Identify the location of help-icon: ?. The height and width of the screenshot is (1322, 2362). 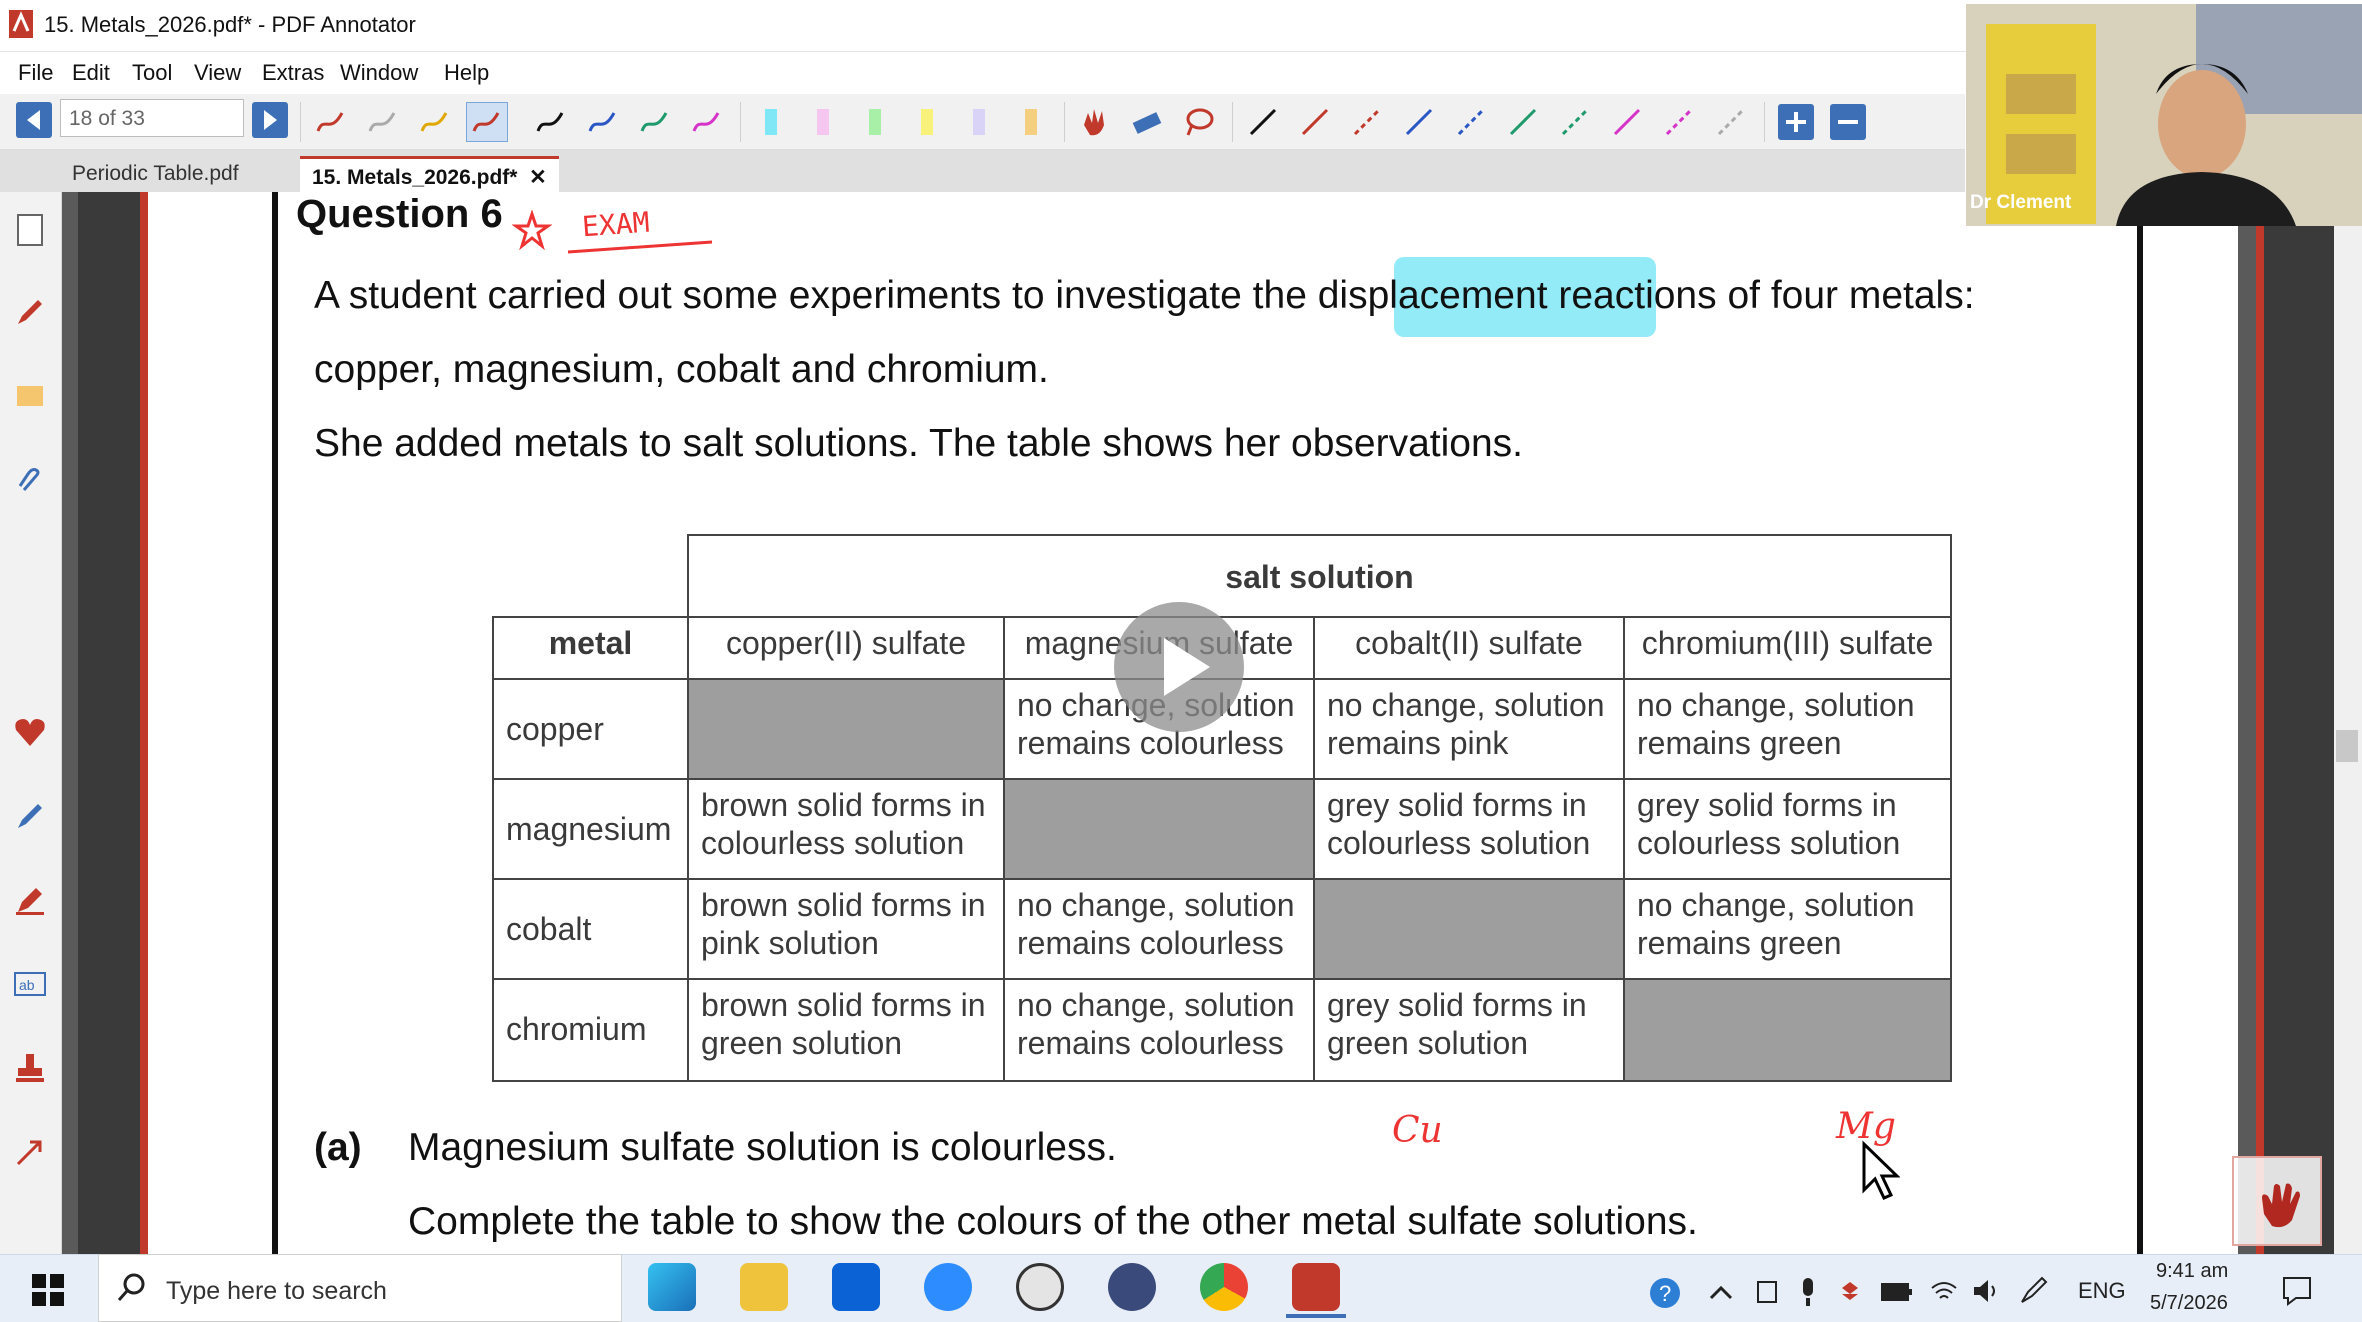
(1665, 1293).